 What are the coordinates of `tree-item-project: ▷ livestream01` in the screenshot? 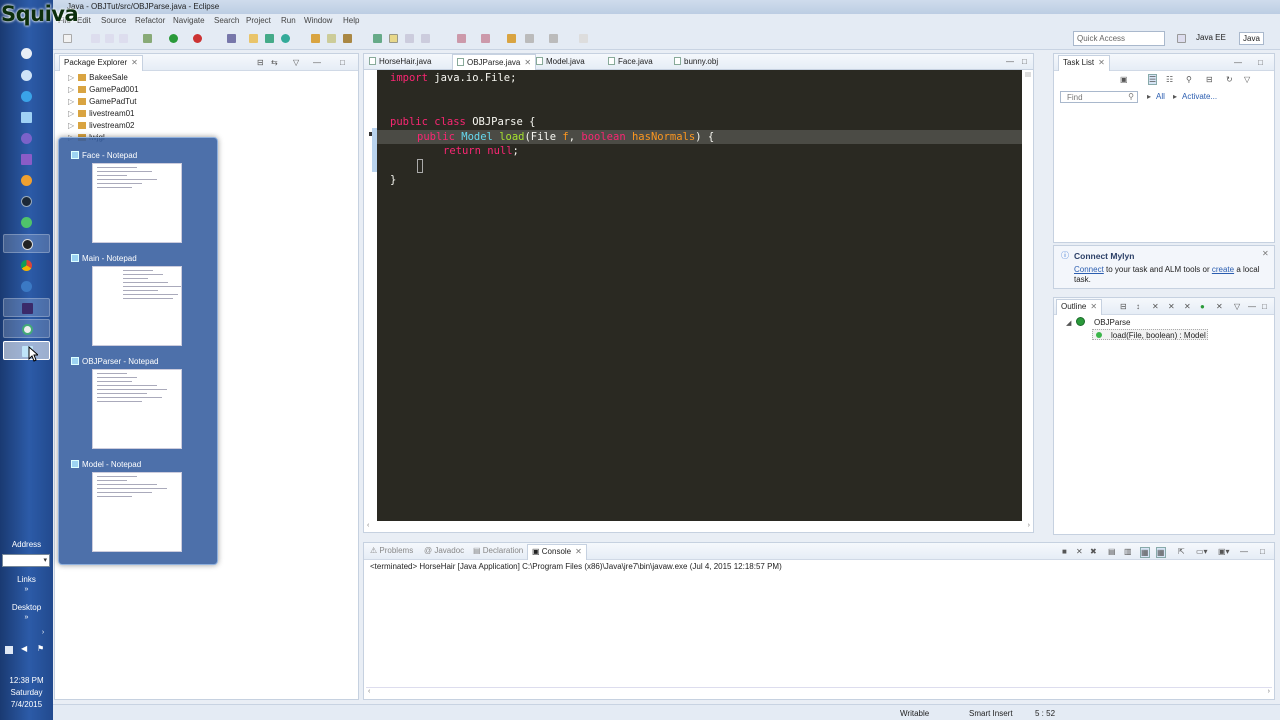 It's located at (101, 113).